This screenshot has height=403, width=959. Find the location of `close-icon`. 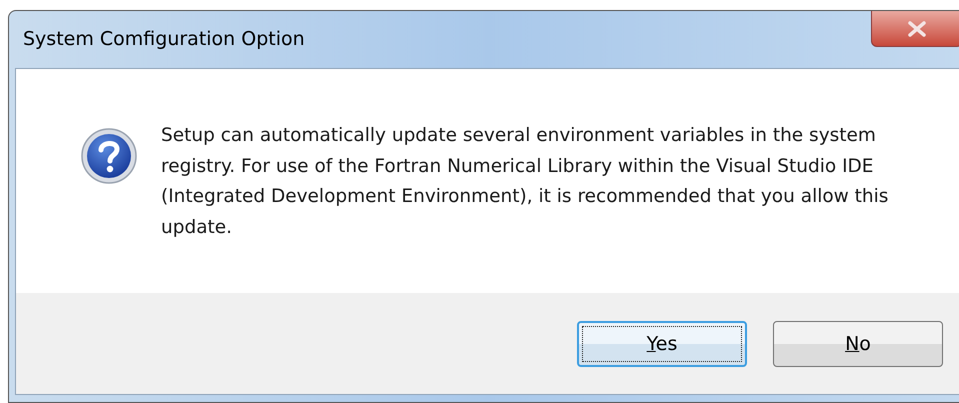

close-icon is located at coordinates (917, 29).